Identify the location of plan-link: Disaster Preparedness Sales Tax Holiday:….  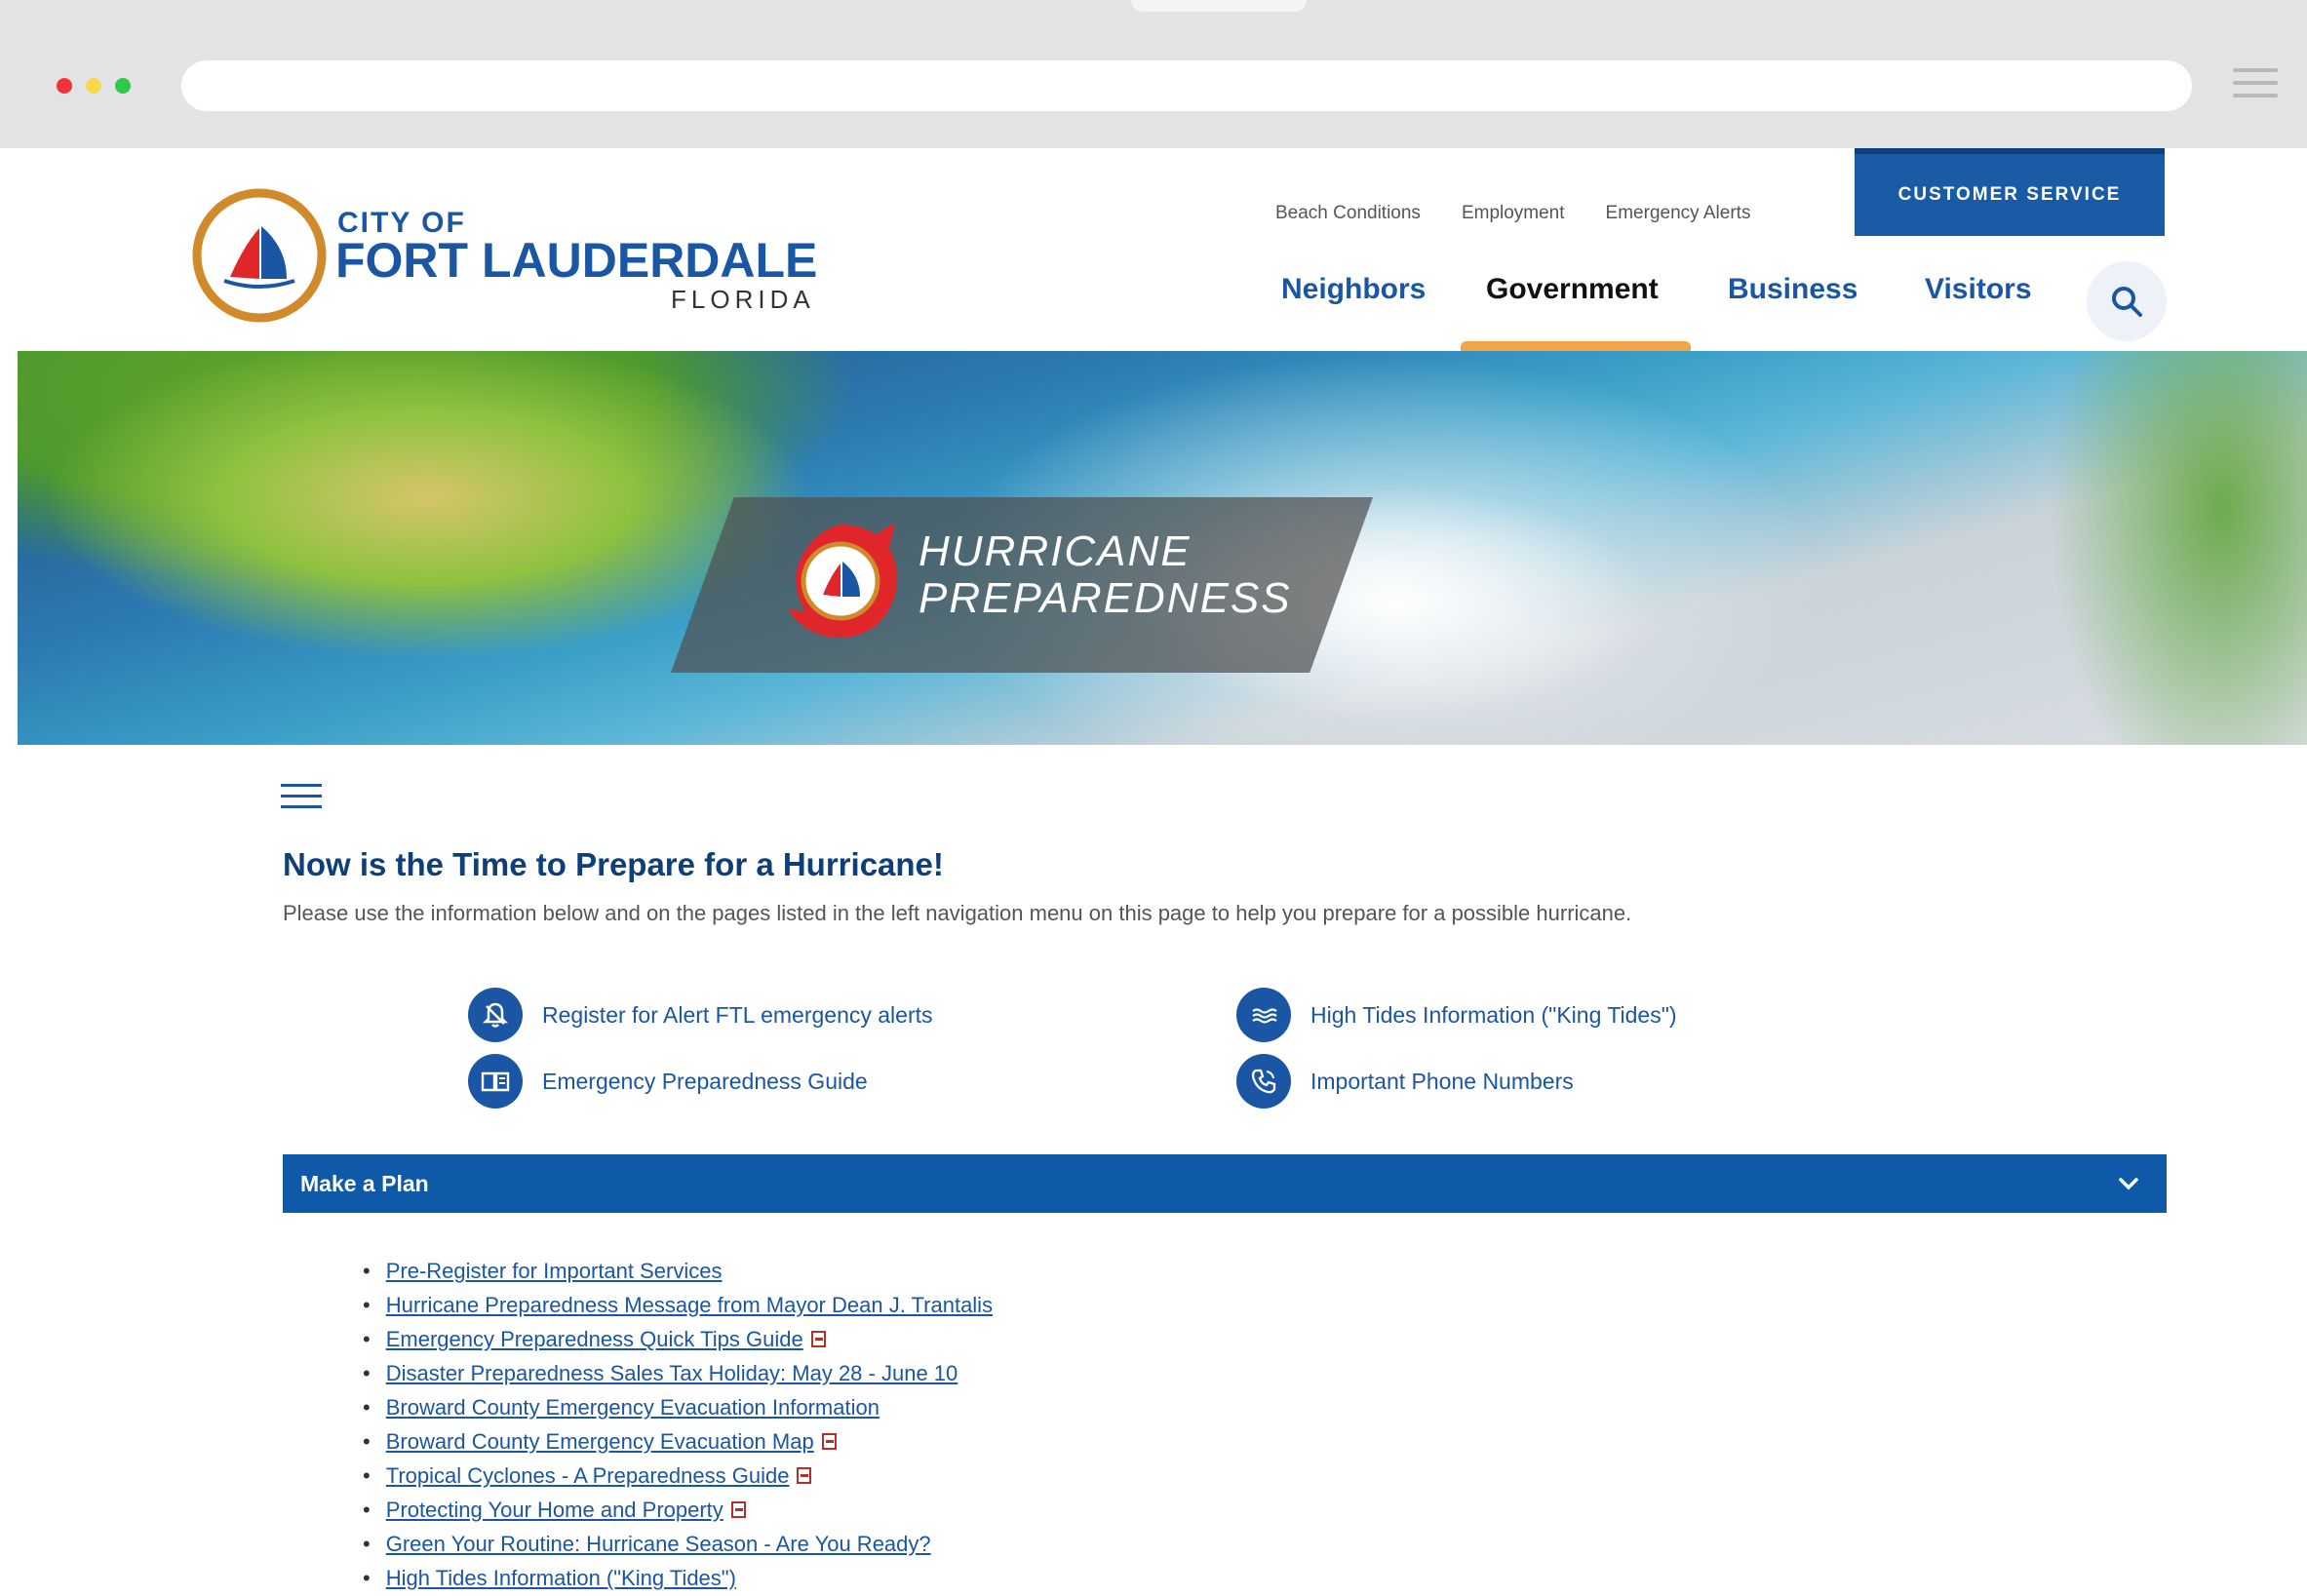
(672, 1373).